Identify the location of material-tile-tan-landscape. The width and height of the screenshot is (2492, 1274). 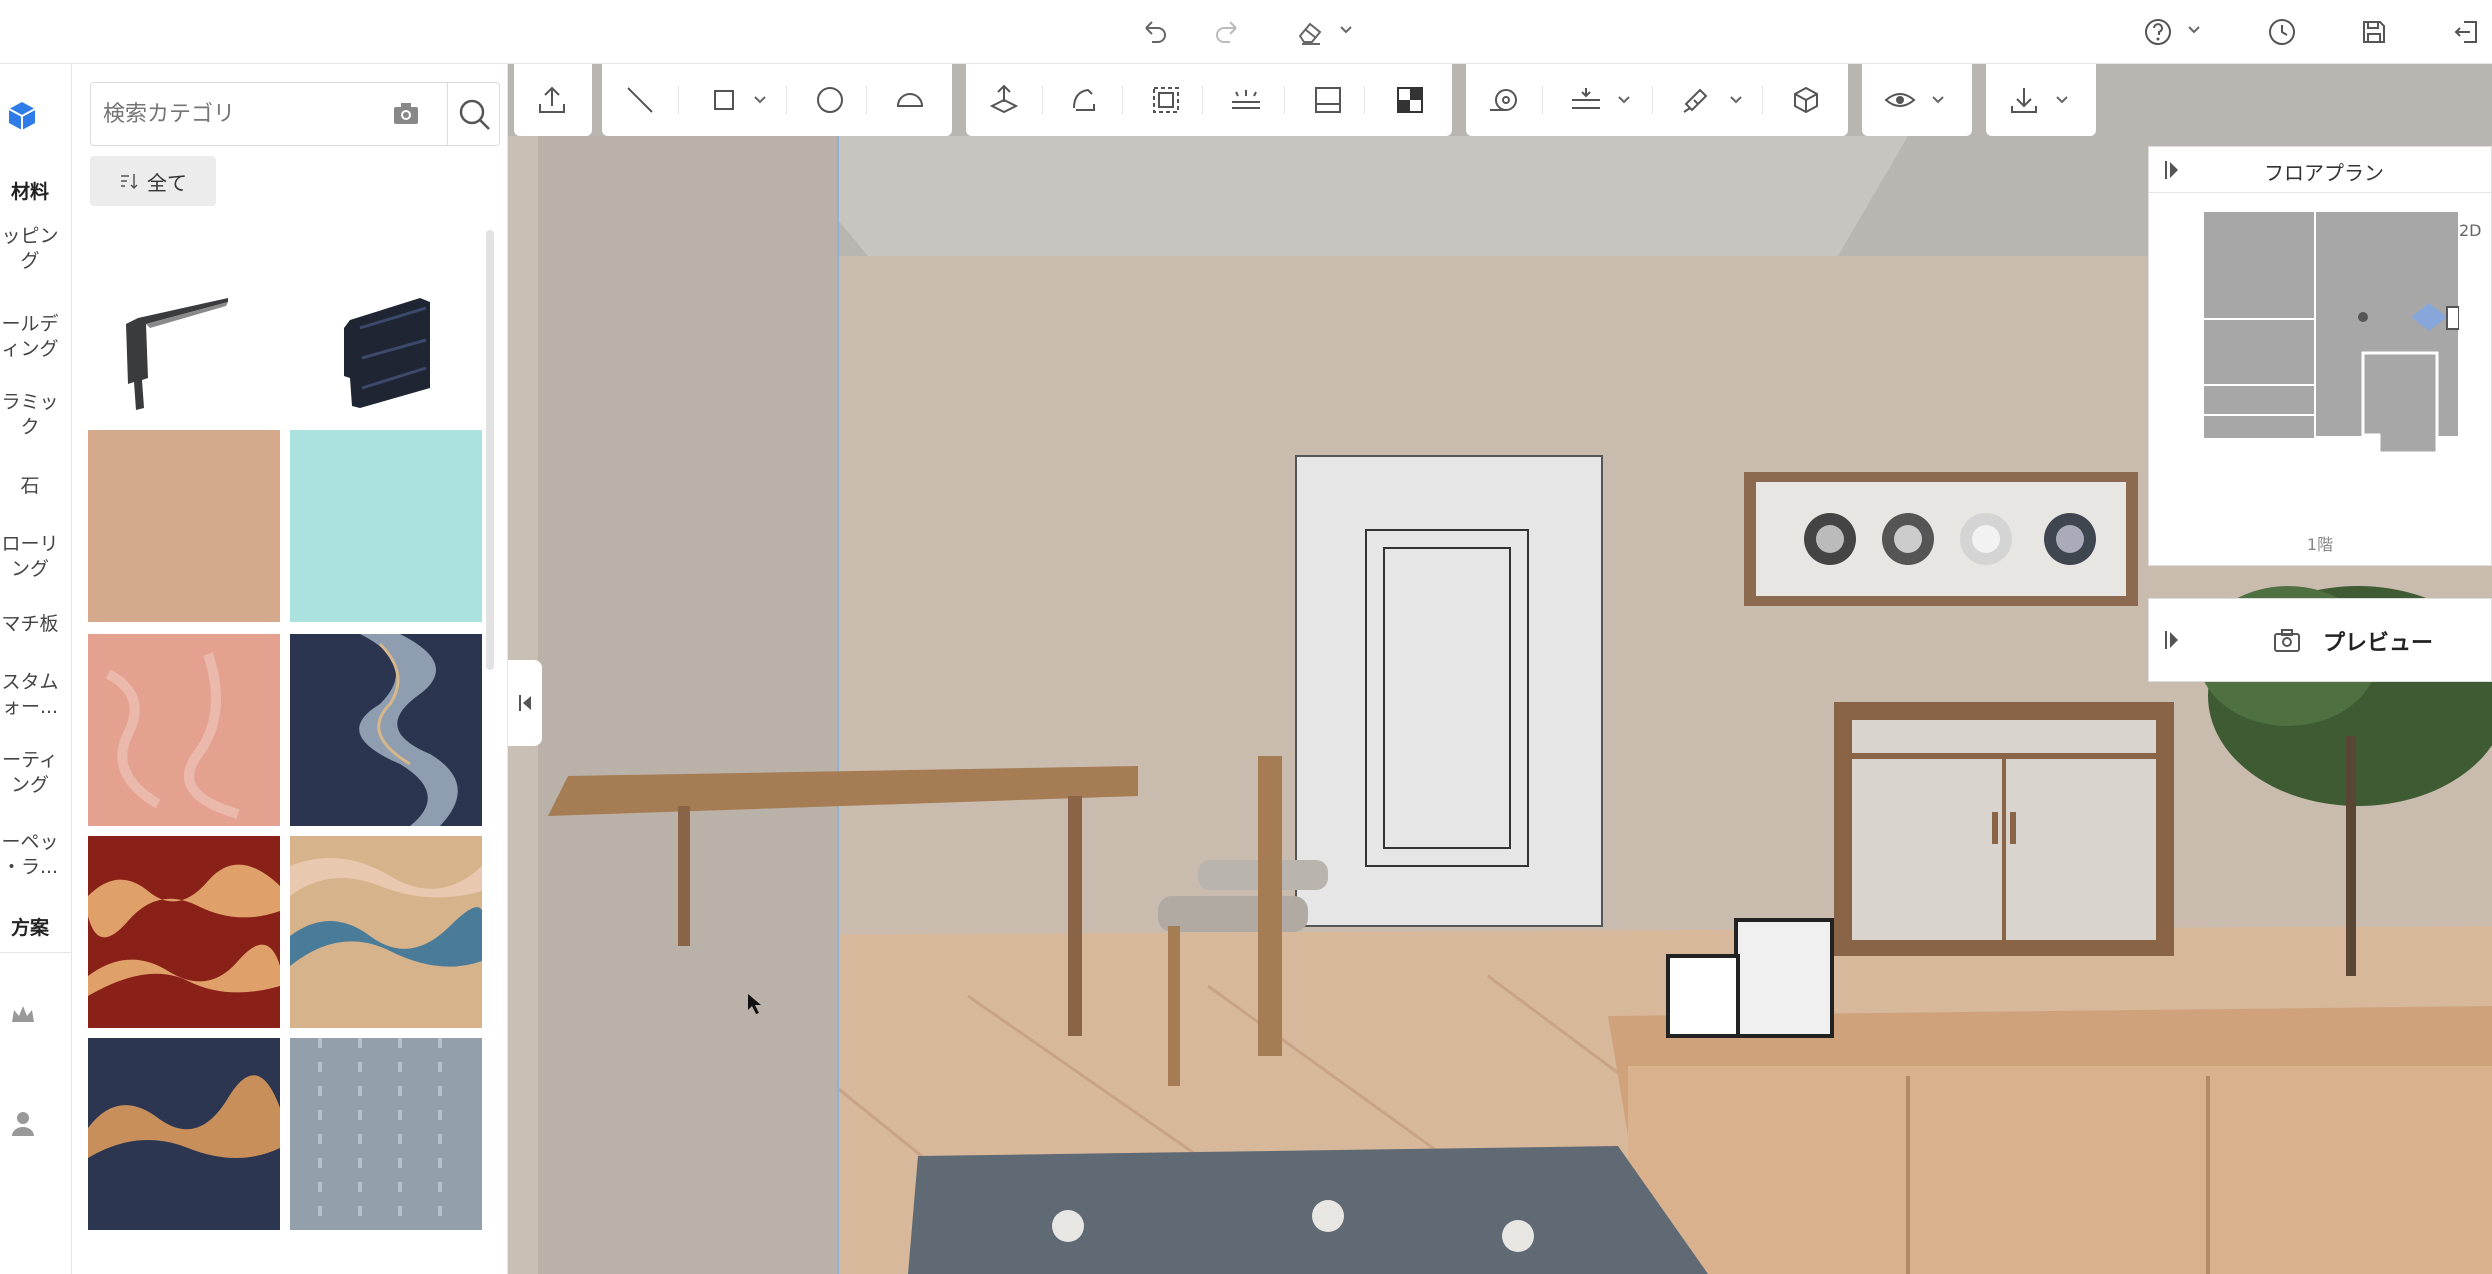
(387, 932).